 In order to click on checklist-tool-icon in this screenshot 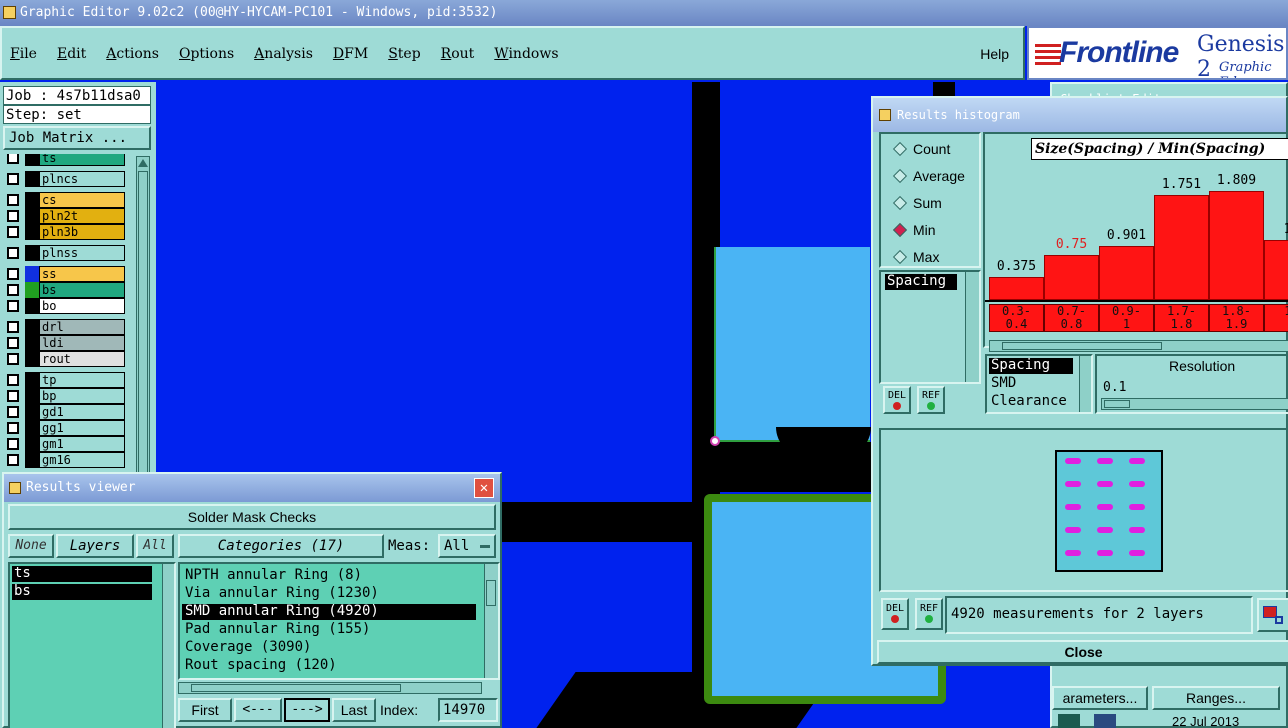, I will do `click(1069, 721)`.